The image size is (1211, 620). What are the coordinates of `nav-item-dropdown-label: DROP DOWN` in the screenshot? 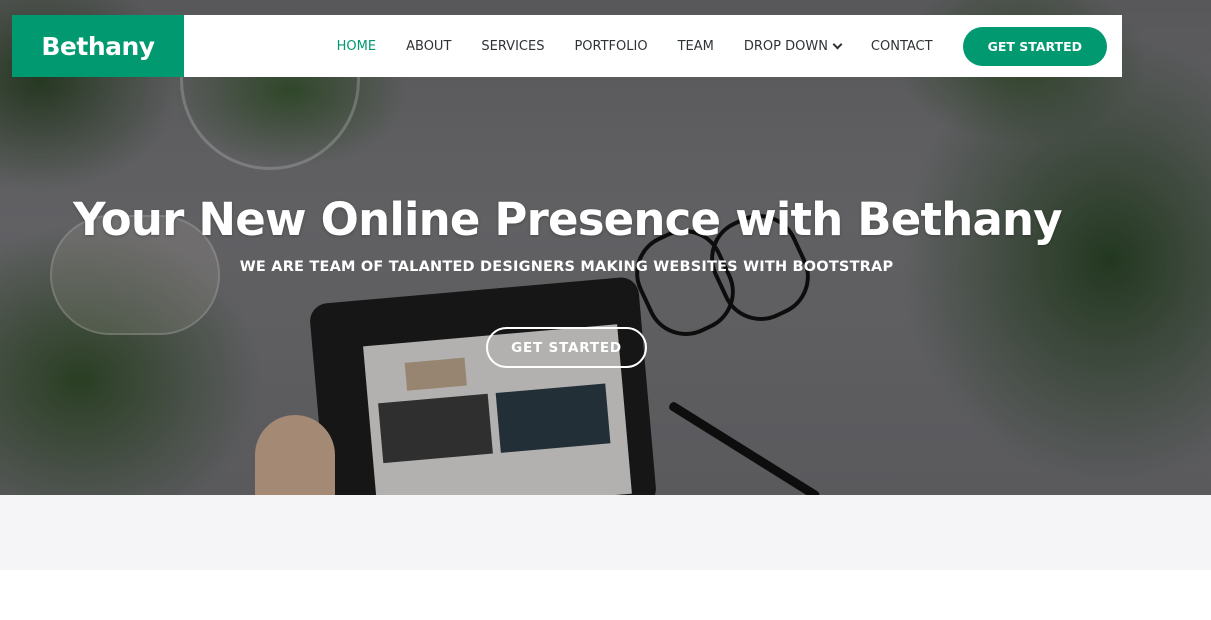 It's located at (785, 46).